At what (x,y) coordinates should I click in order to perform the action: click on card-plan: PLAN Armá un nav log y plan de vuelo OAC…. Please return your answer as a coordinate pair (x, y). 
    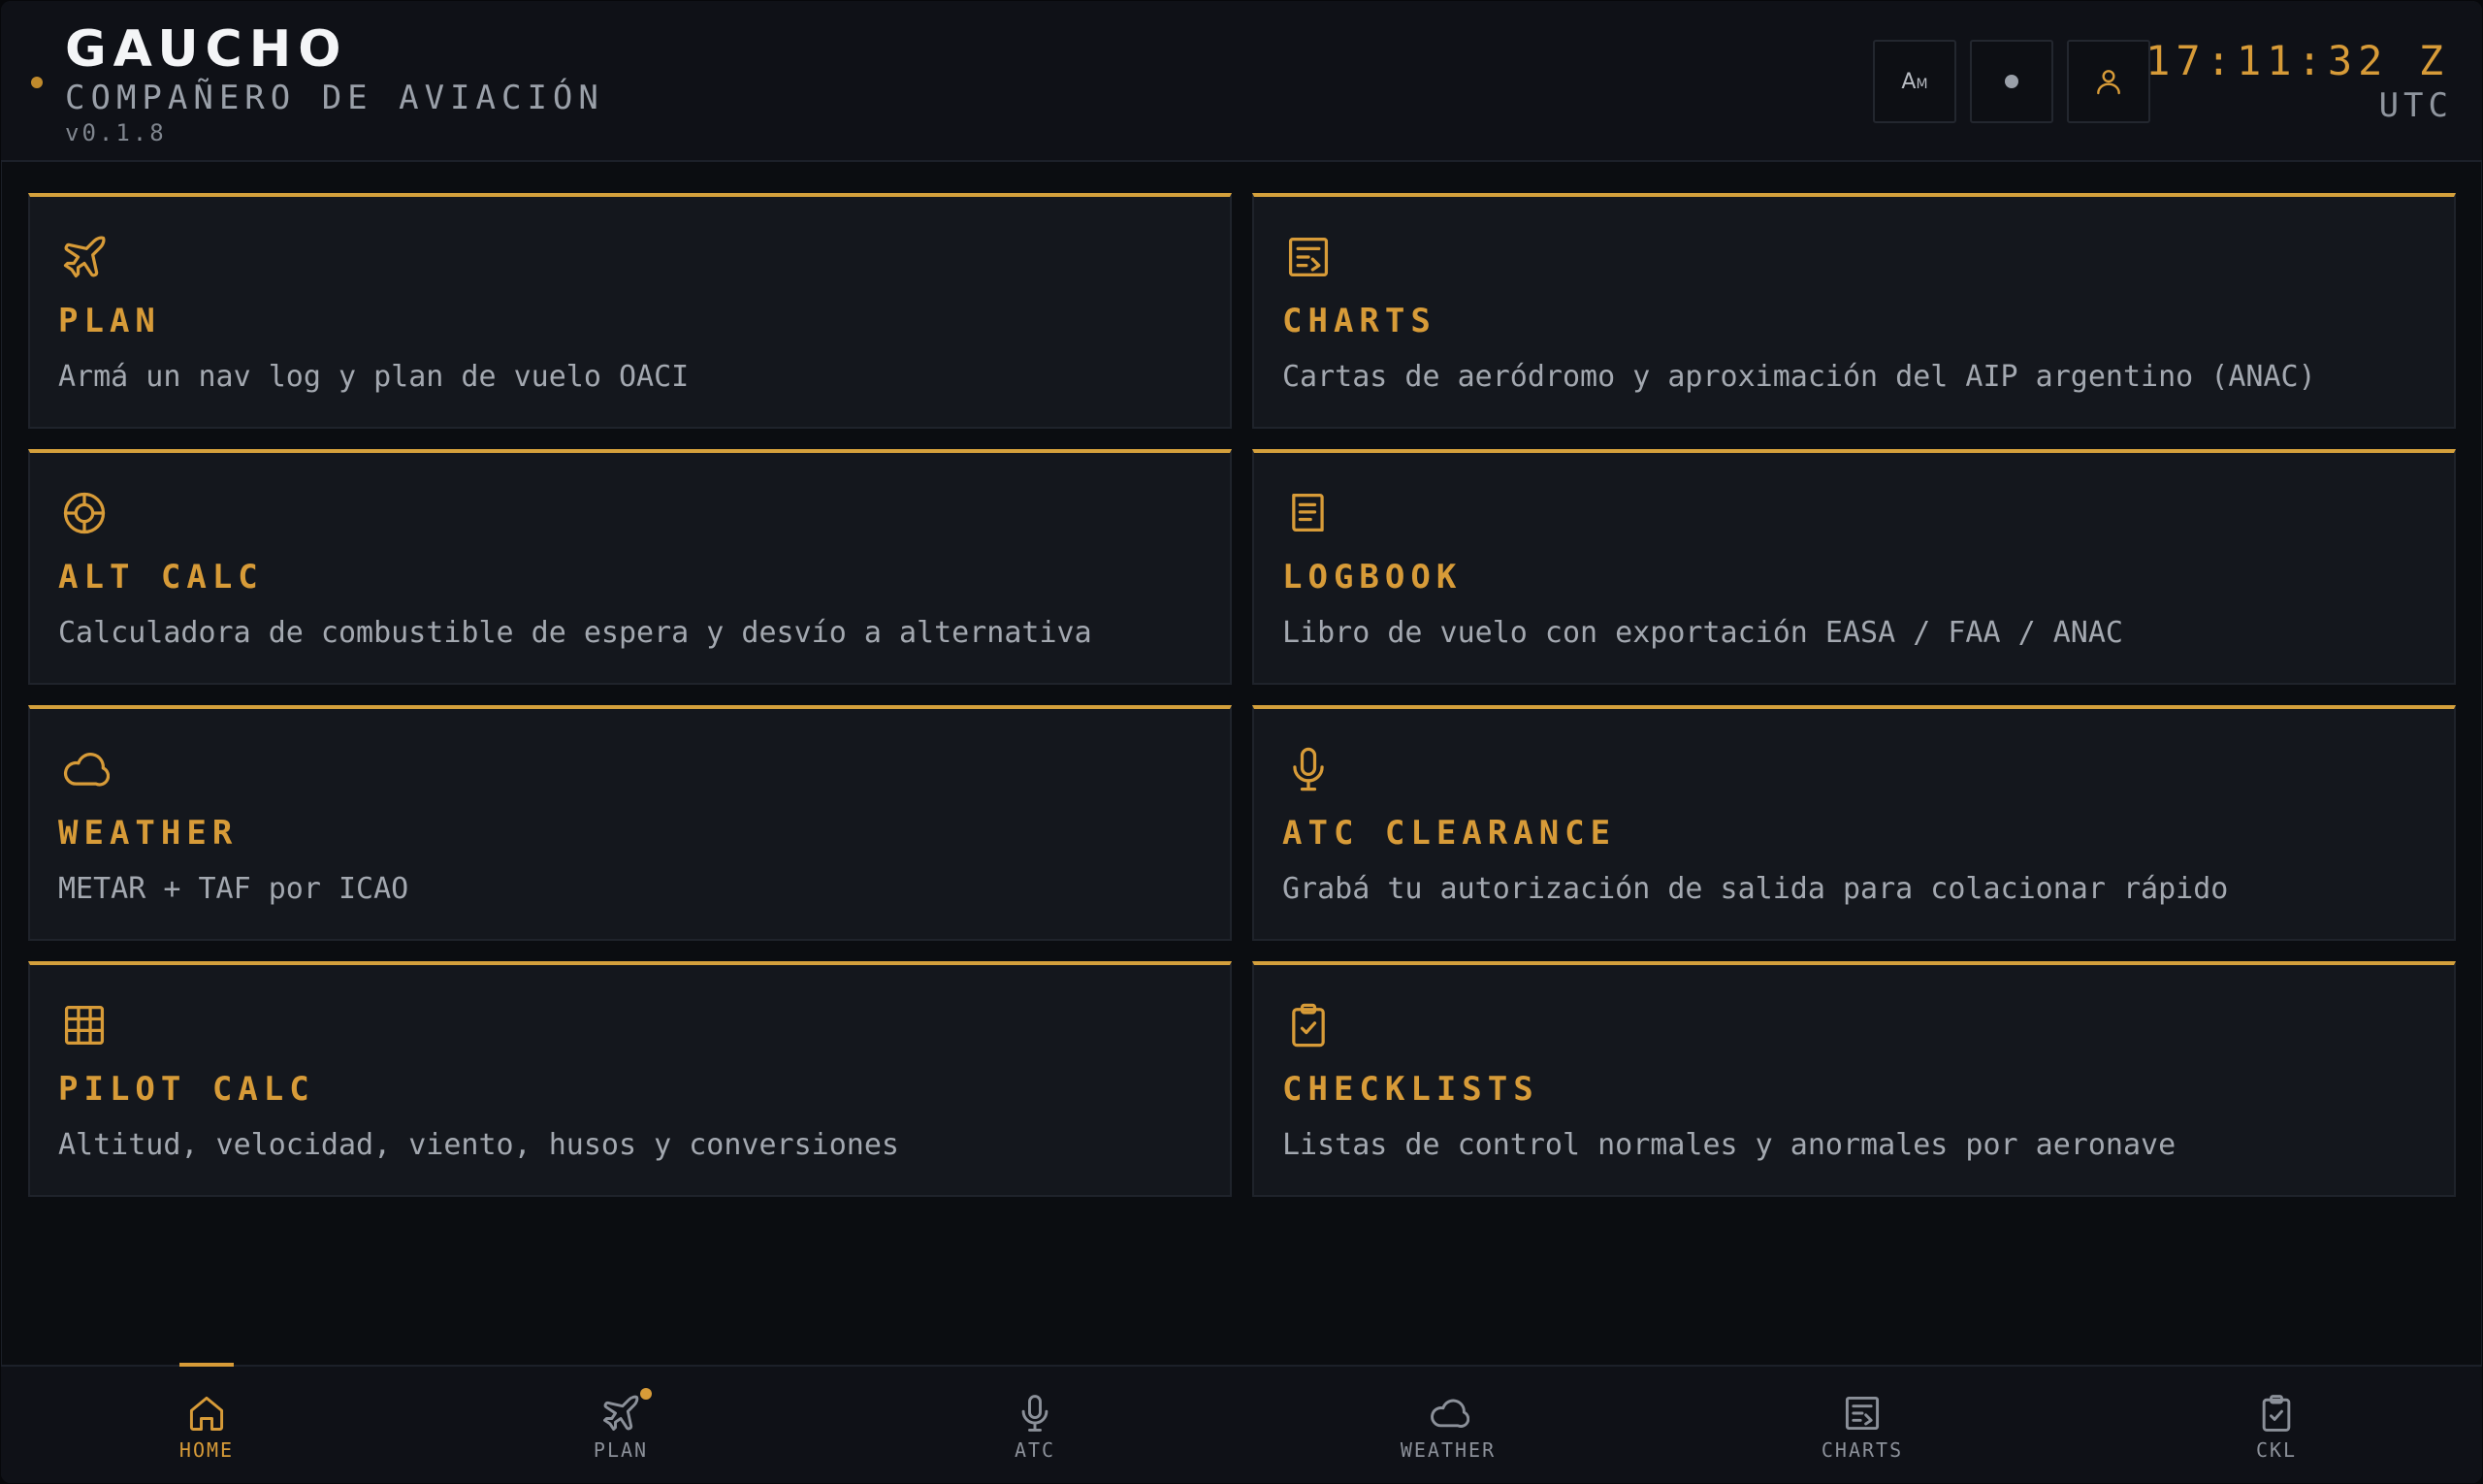
    Looking at the image, I should click on (630, 311).